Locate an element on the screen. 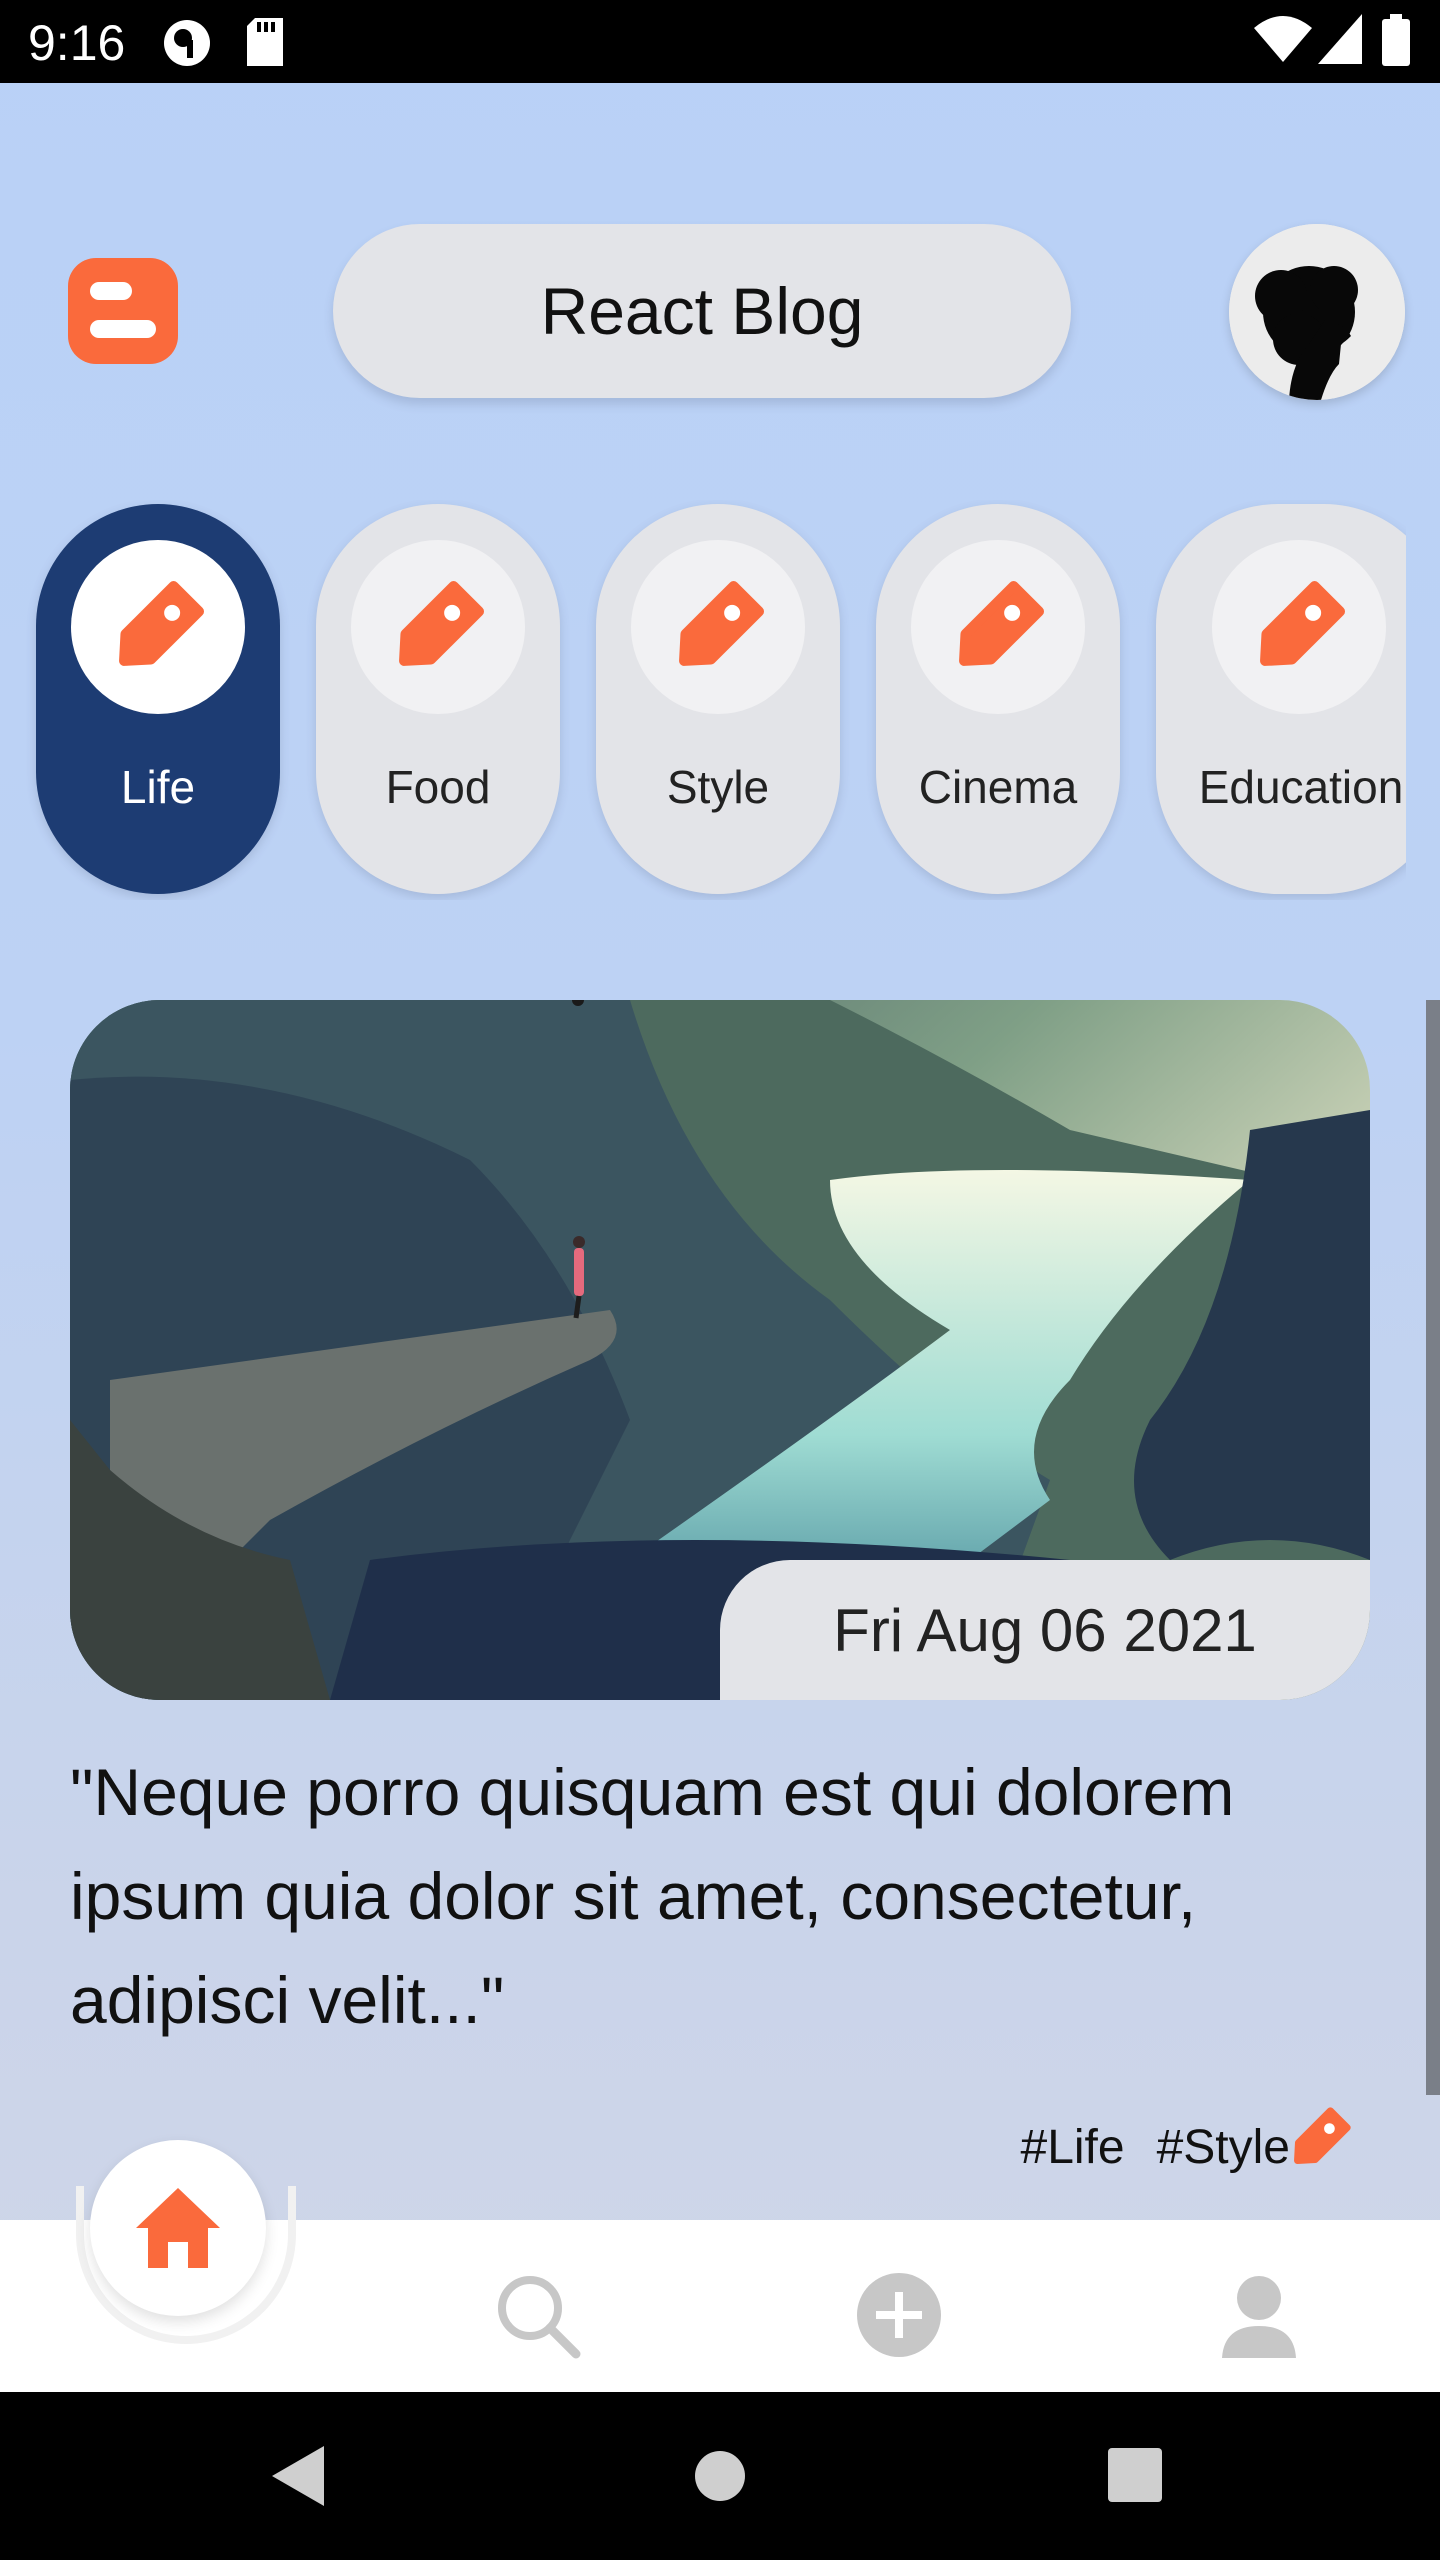 This screenshot has height=2560, width=1440. post-tags: #Life #Style is located at coordinates (1156, 2147).